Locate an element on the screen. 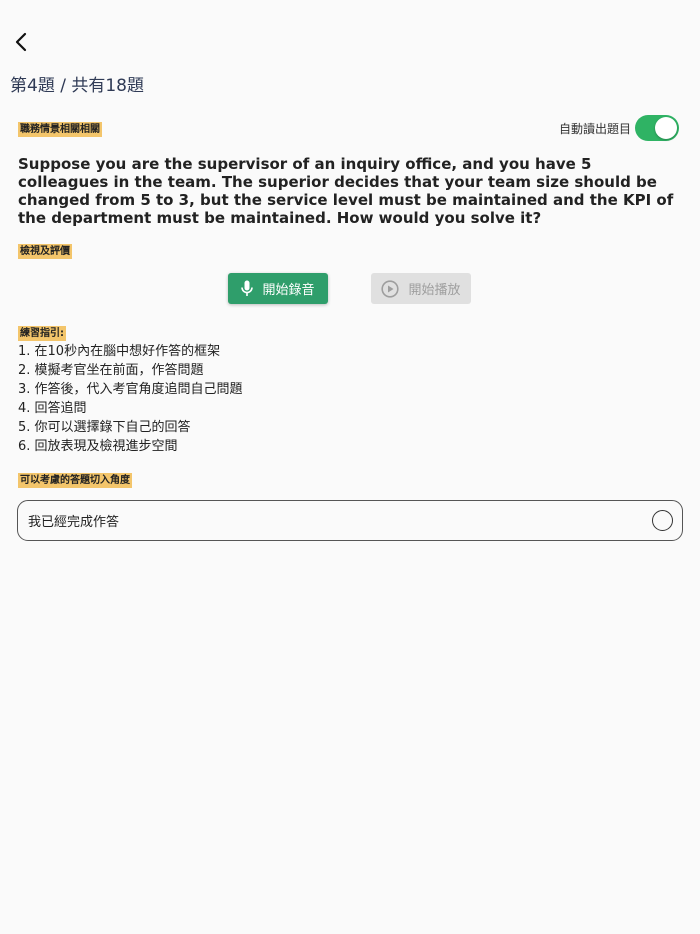 The height and width of the screenshot is (934, 700). answer-complete-radio is located at coordinates (662, 520).